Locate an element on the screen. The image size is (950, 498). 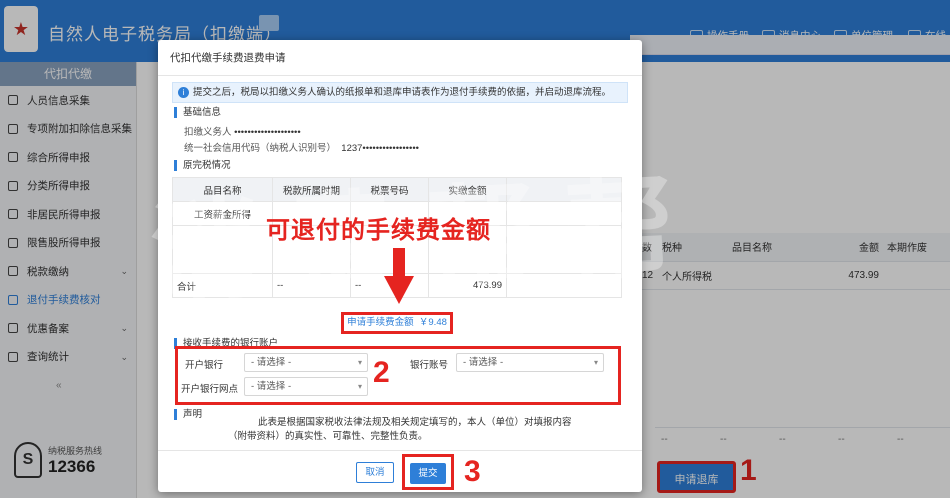
col-header: 税款所属时期 is located at coordinates (311, 189).